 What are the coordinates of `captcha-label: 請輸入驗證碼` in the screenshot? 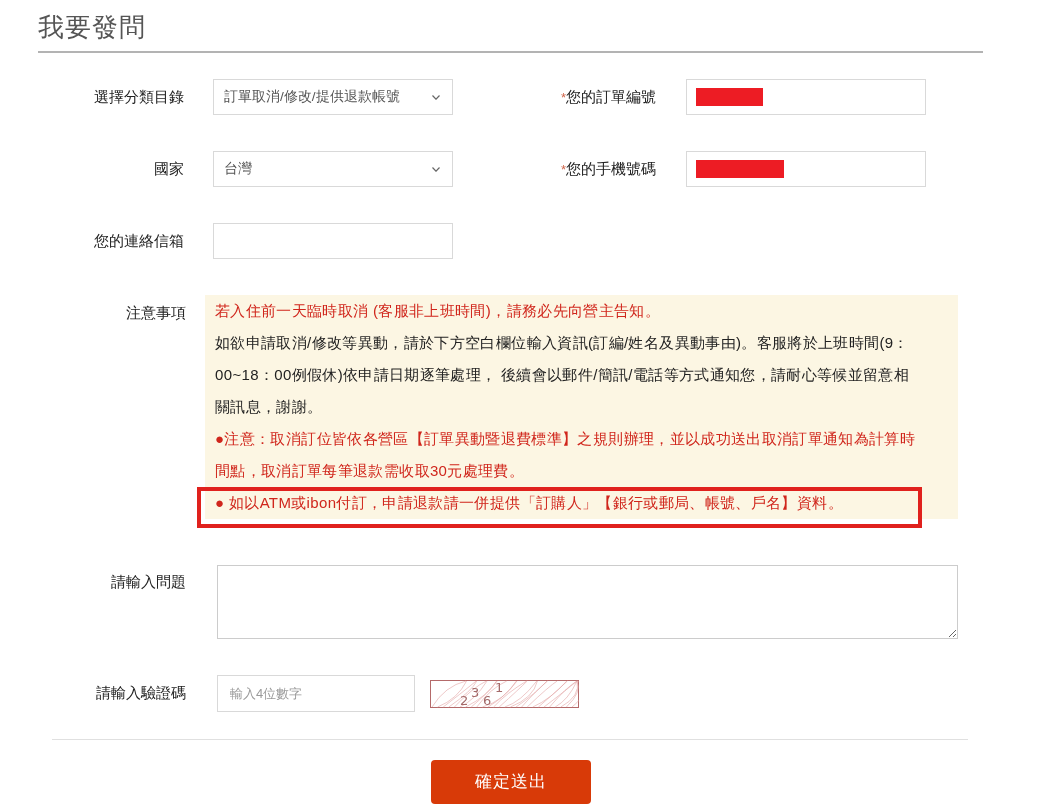 It's located at (140, 693).